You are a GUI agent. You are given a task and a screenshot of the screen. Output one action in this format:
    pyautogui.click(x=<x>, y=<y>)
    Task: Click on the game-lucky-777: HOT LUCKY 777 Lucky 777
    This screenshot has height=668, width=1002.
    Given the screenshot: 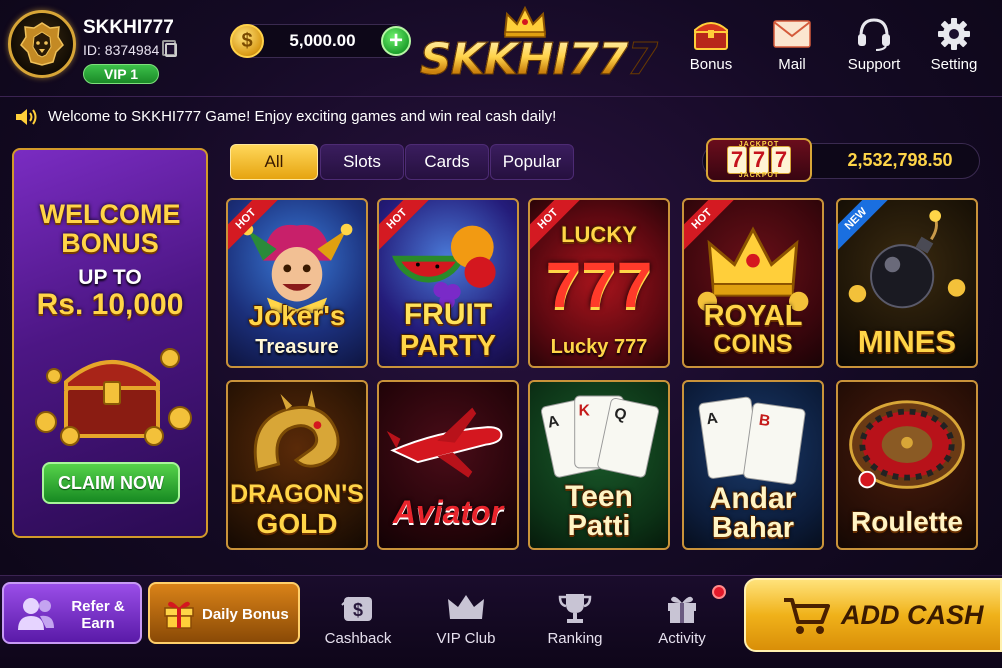 What is the action you would take?
    pyautogui.click(x=599, y=283)
    